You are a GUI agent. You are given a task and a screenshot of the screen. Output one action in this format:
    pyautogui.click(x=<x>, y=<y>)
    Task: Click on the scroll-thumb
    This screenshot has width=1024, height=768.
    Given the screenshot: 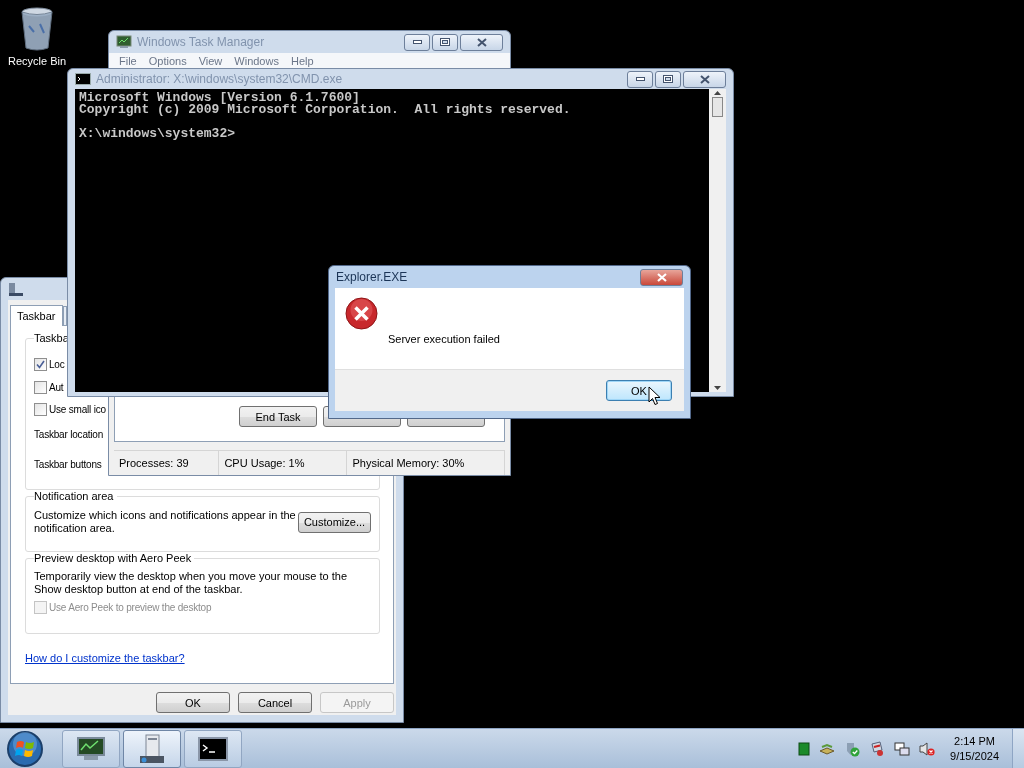 What is the action you would take?
    pyautogui.click(x=717, y=107)
    